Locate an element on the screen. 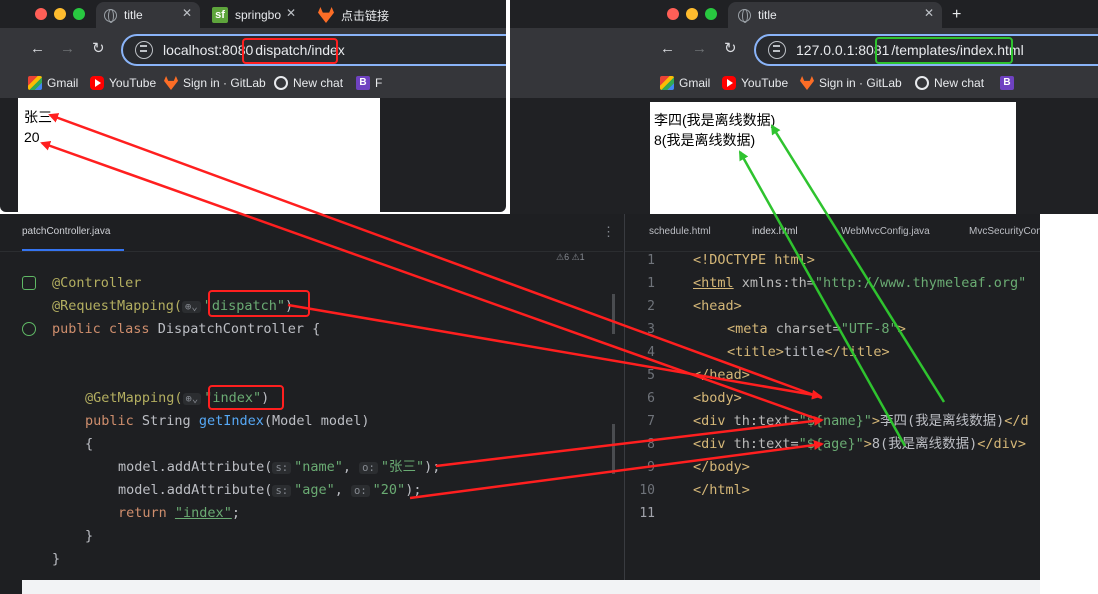  code-line: <head> is located at coordinates (717, 306).